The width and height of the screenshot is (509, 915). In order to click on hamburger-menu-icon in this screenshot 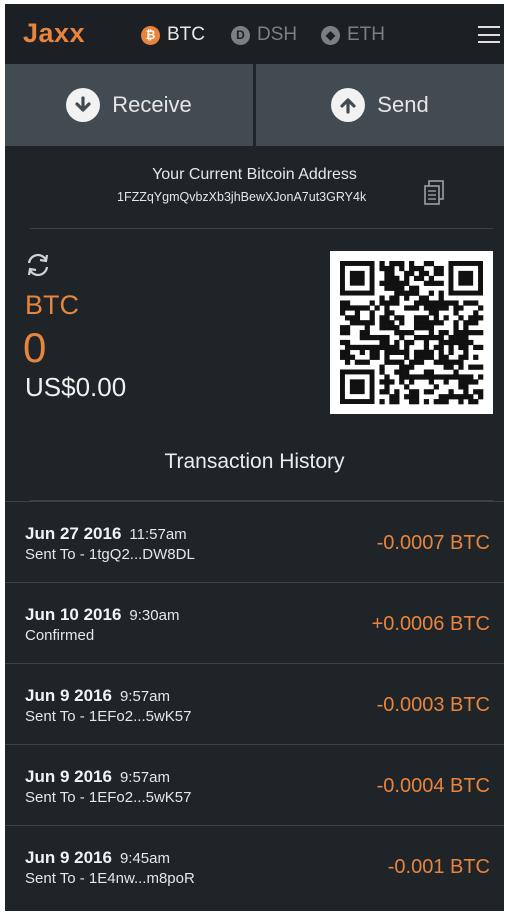, I will do `click(489, 34)`.